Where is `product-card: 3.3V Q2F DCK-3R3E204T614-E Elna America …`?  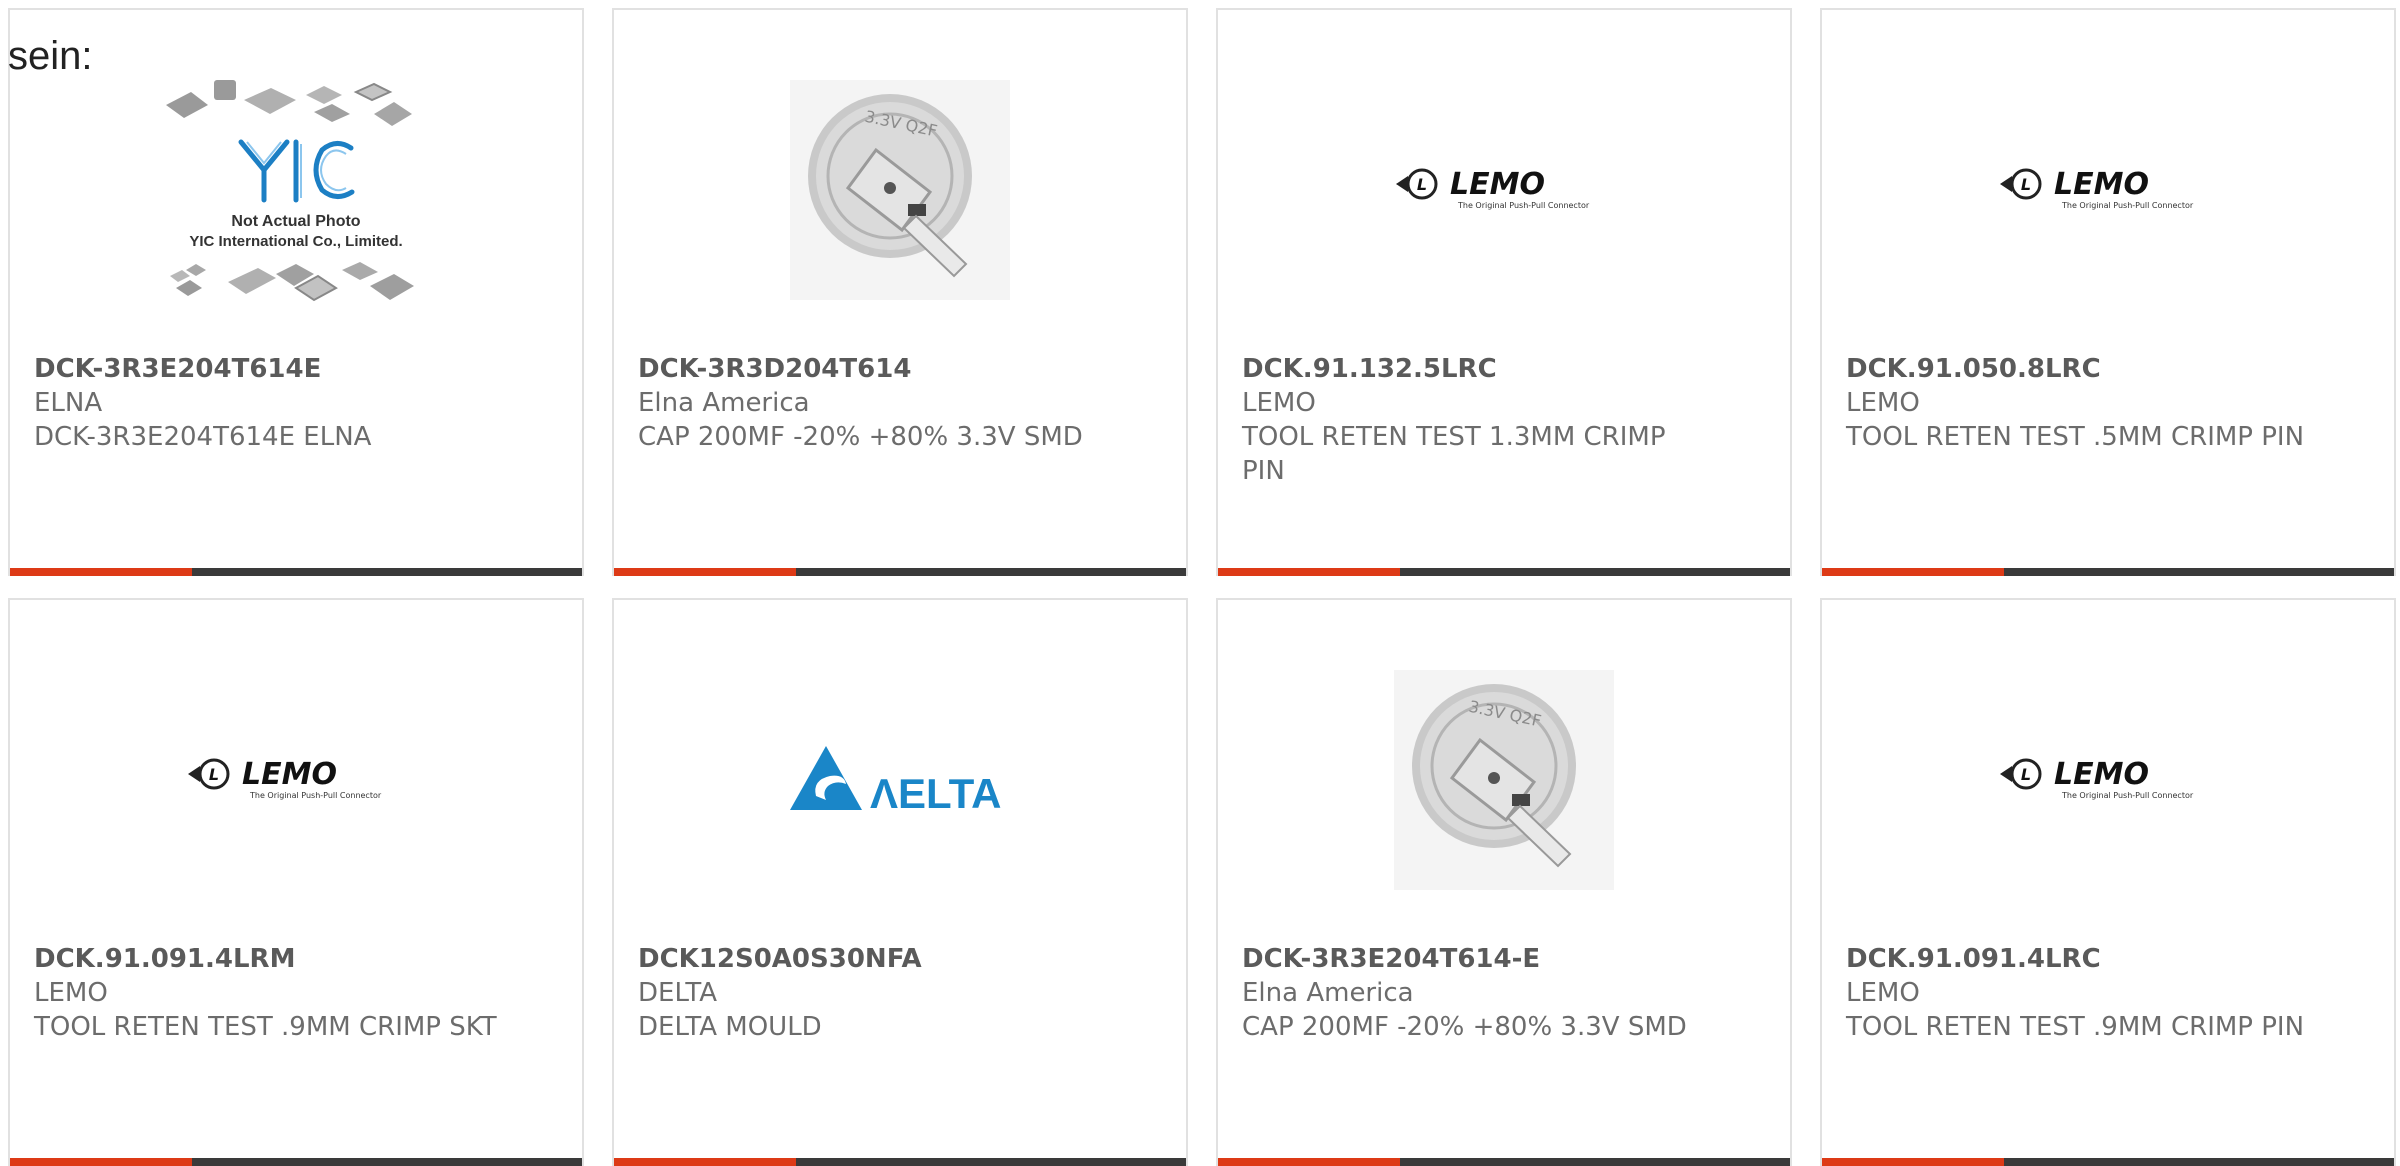 product-card: 3.3V Q2F DCK-3R3E204T614-E Elna America … is located at coordinates (1504, 882).